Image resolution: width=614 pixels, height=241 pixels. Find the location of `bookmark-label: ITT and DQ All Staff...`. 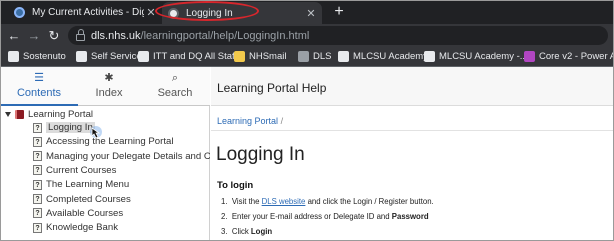

bookmark-label: ITT and DQ All Staff... is located at coordinates (199, 56).